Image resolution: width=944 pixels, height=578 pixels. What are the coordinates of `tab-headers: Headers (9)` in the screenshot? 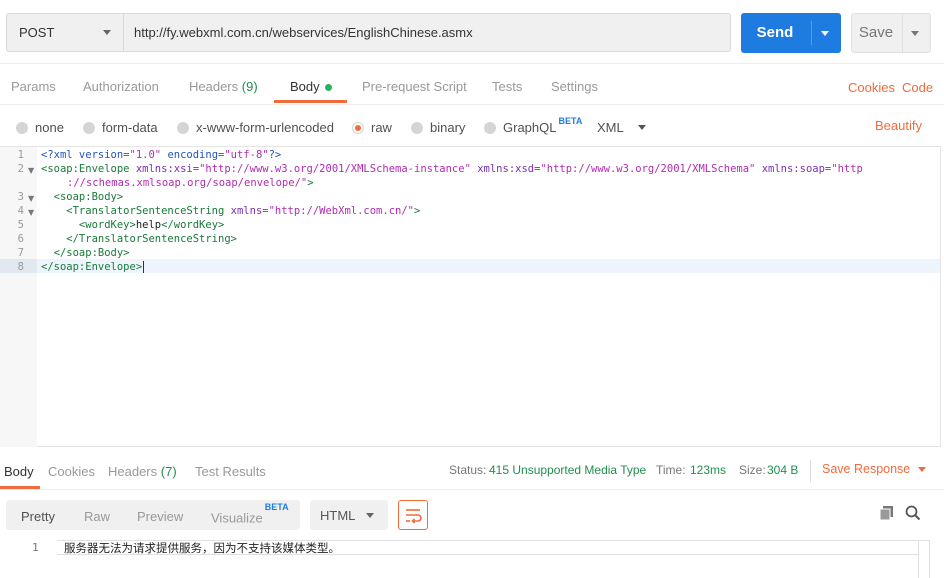 It's located at (223, 86).